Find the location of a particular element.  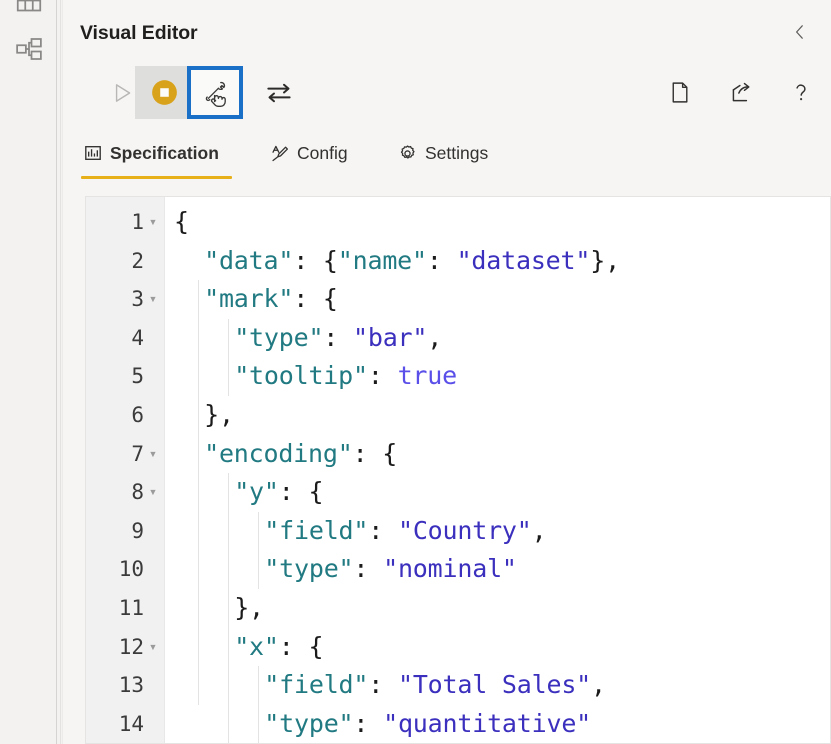

tab-specification-label: Specification is located at coordinates (164, 152).